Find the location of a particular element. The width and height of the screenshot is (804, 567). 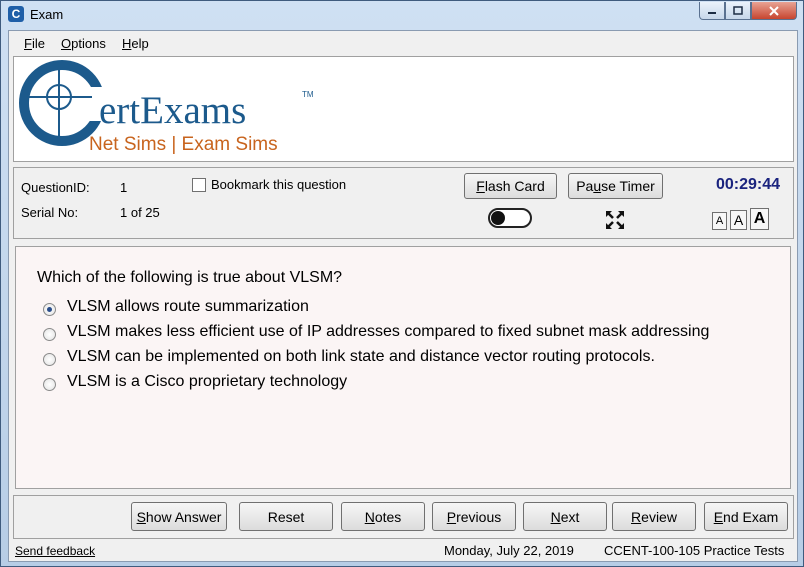

pause-timer-label-pre: Pa is located at coordinates (585, 186).